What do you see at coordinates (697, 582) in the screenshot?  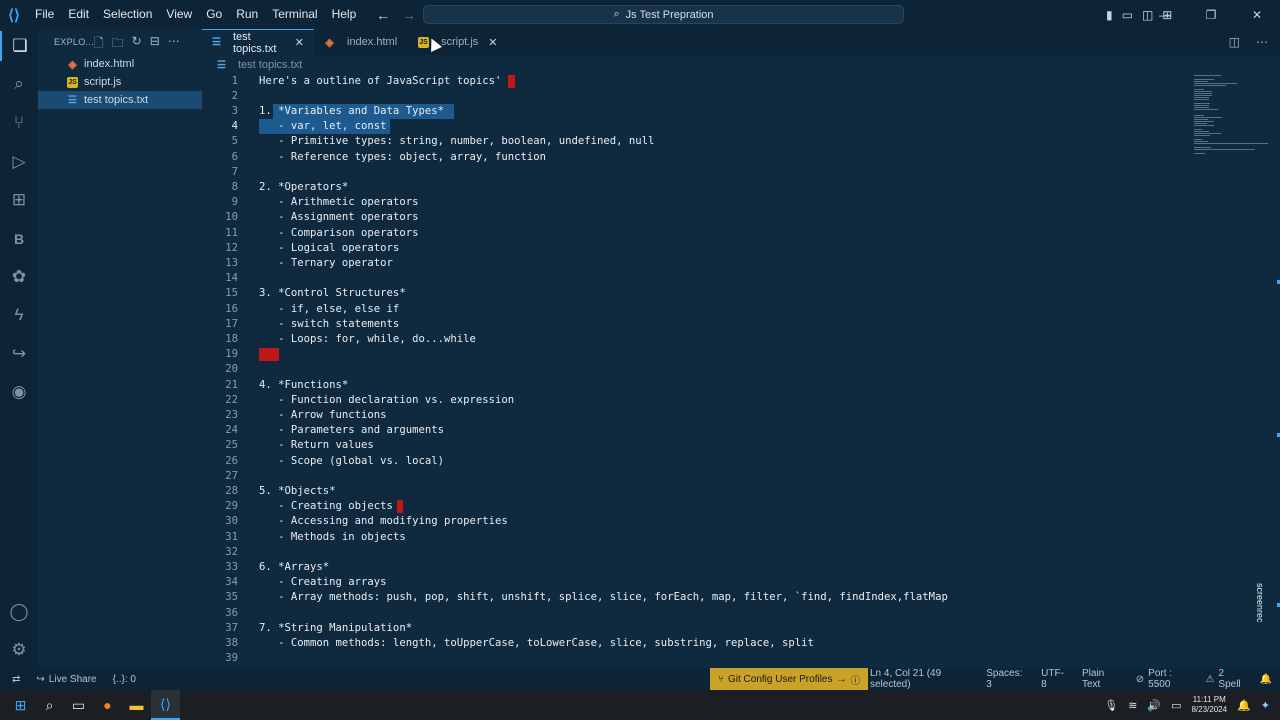 I see `code-line: 34 - Creating arrays` at bounding box center [697, 582].